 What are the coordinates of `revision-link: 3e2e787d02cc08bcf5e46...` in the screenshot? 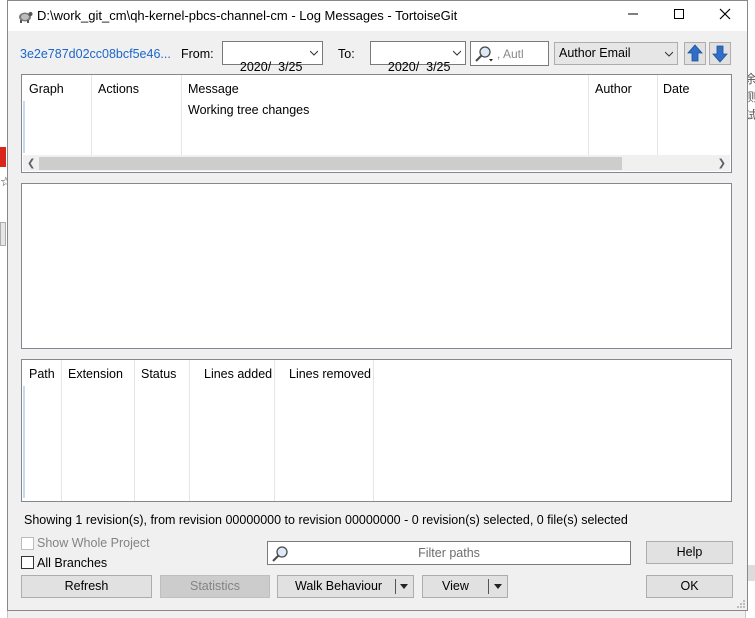 It's located at (95, 54).